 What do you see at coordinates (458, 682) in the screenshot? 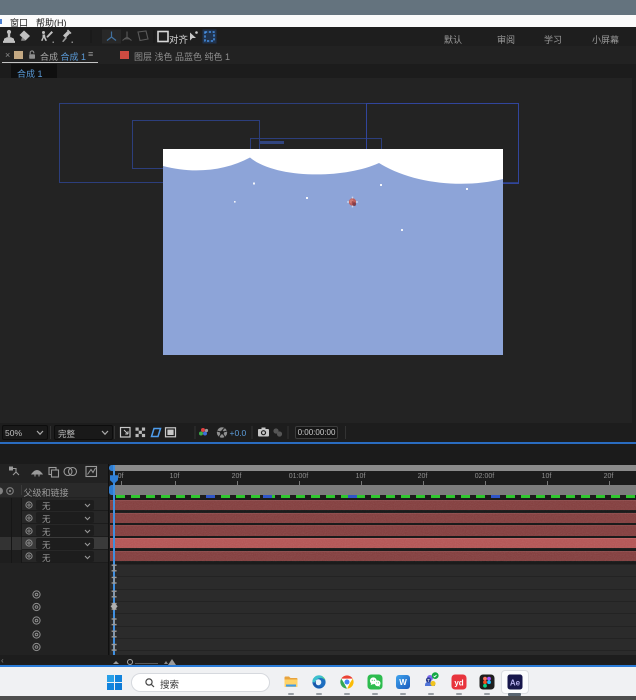
I see `svg-text: yd` at bounding box center [458, 682].